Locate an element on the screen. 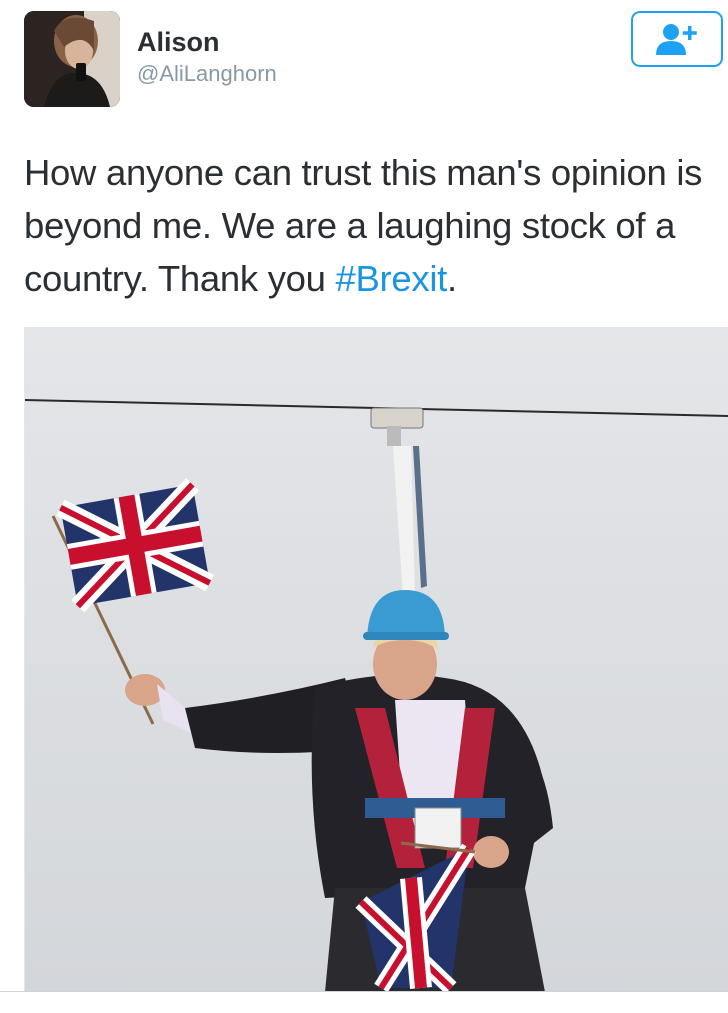 This screenshot has width=728, height=1013. avatar-photo is located at coordinates (72, 59).